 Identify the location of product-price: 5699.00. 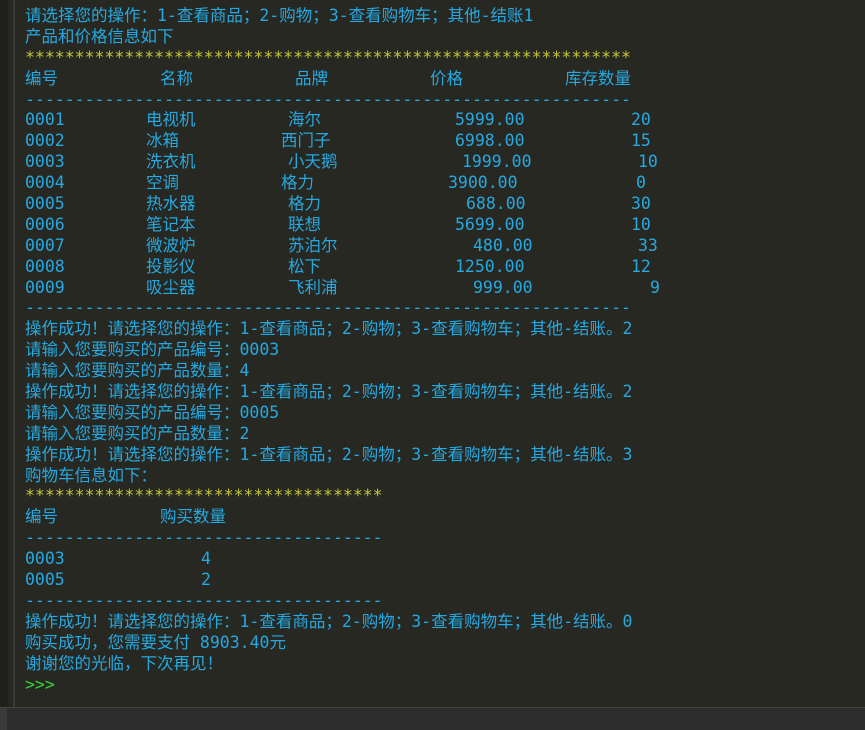
(490, 224).